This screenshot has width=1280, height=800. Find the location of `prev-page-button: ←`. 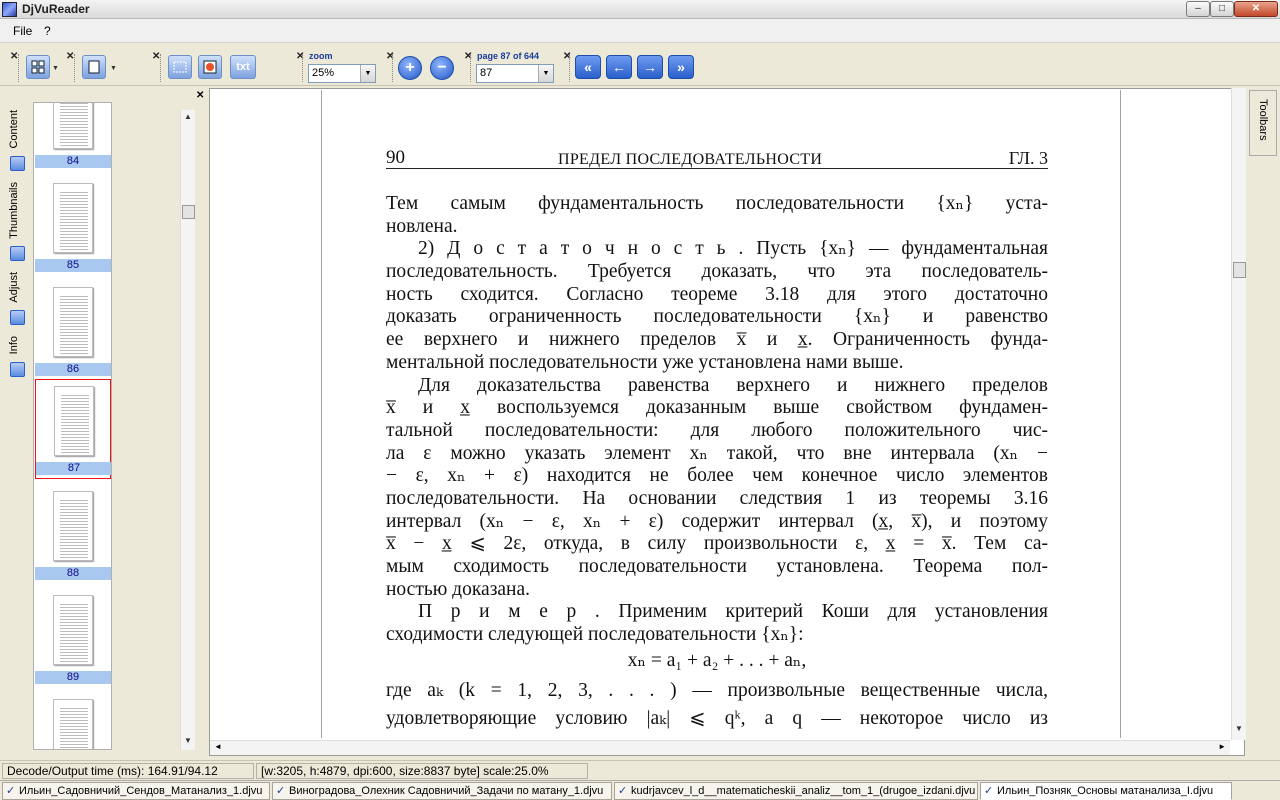

prev-page-button: ← is located at coordinates (619, 67).